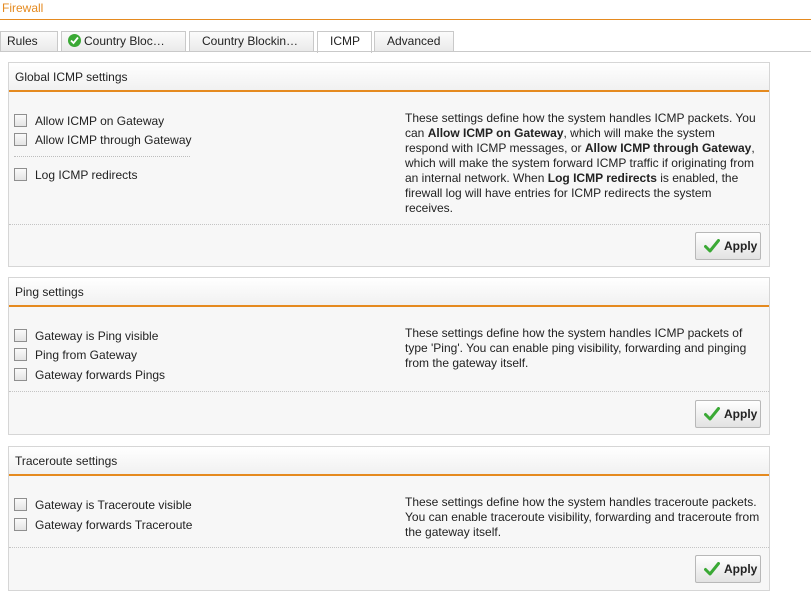 Image resolution: width=811 pixels, height=610 pixels. Describe the element at coordinates (20, 524) in the screenshot. I see `gateway-forwards-traceroute-checkbox` at that location.